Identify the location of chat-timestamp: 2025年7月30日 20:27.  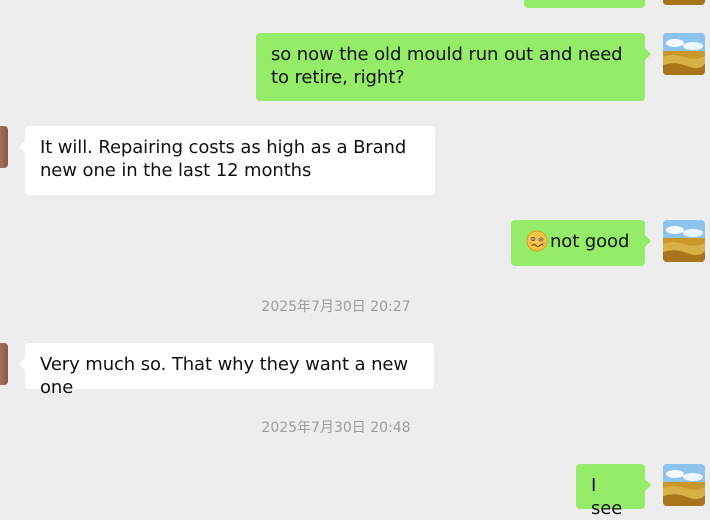
(336, 307).